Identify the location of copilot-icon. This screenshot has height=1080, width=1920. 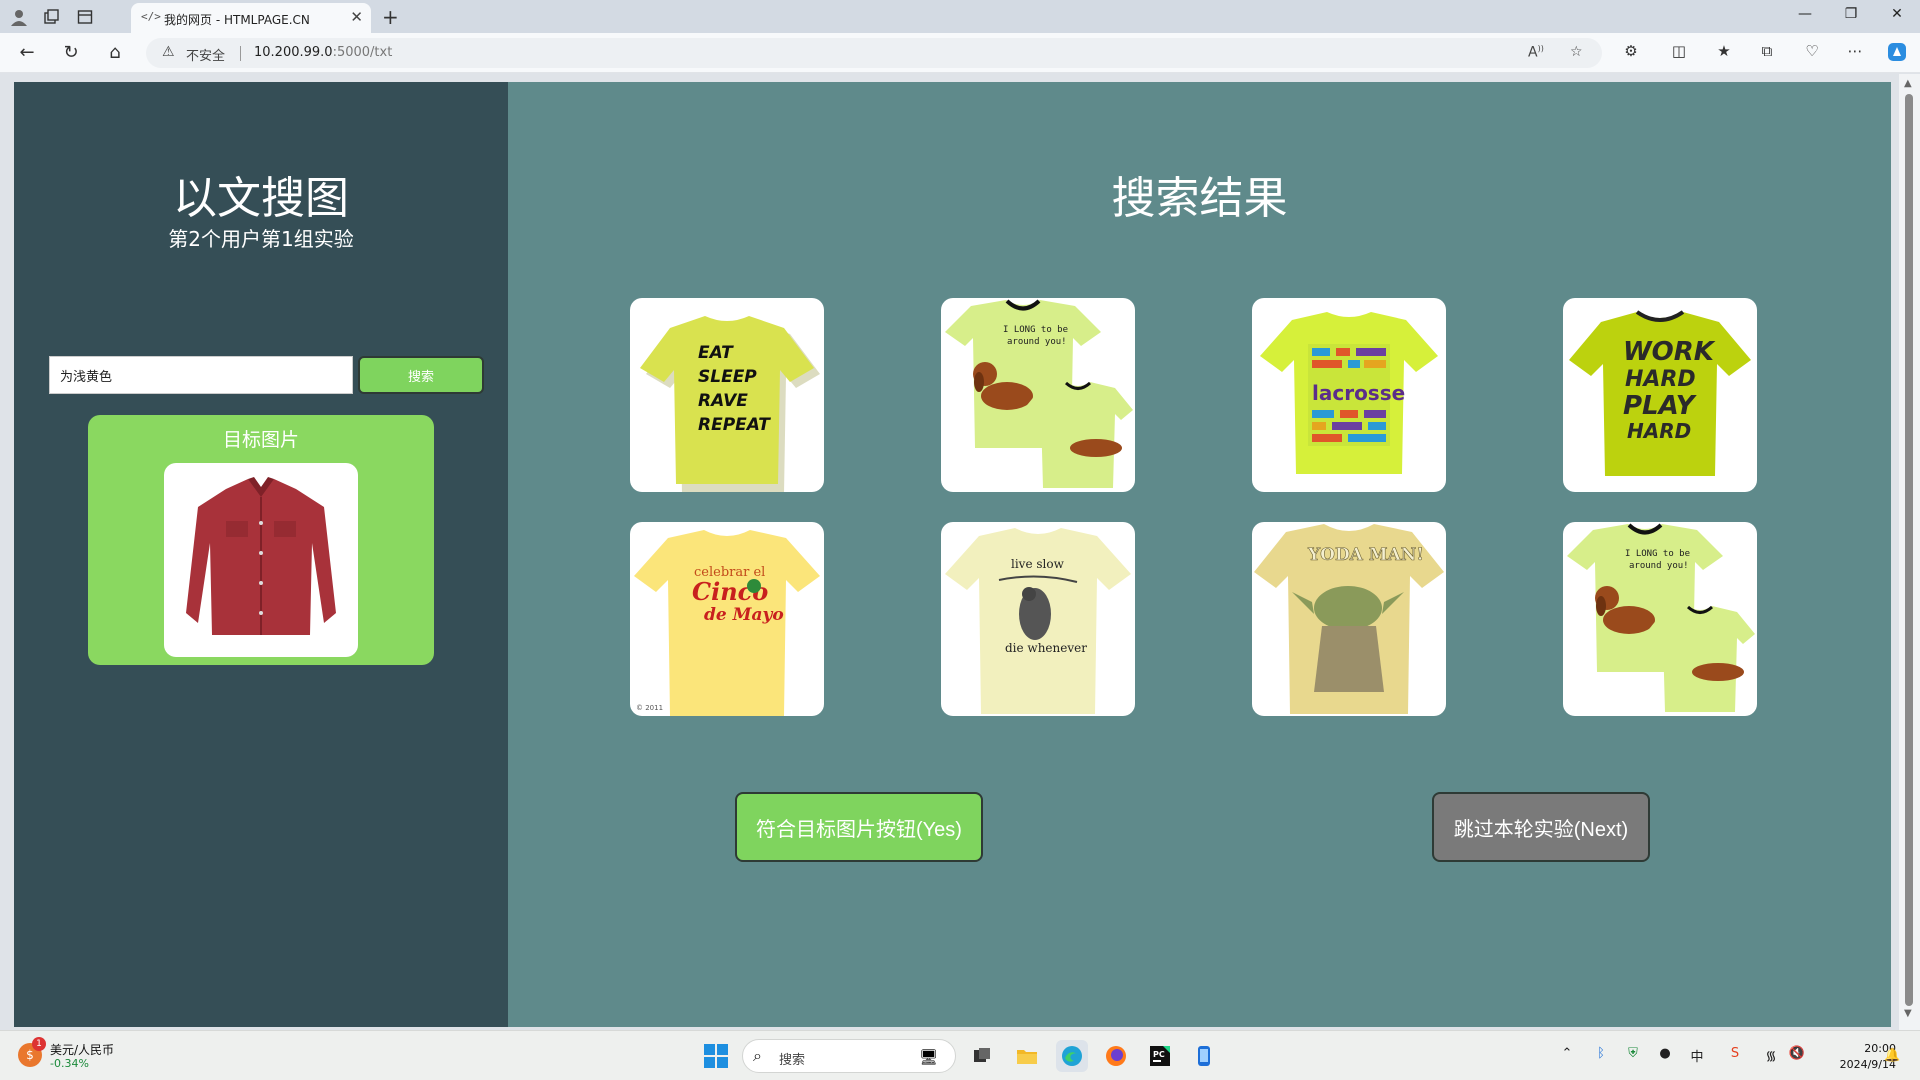
(1897, 54).